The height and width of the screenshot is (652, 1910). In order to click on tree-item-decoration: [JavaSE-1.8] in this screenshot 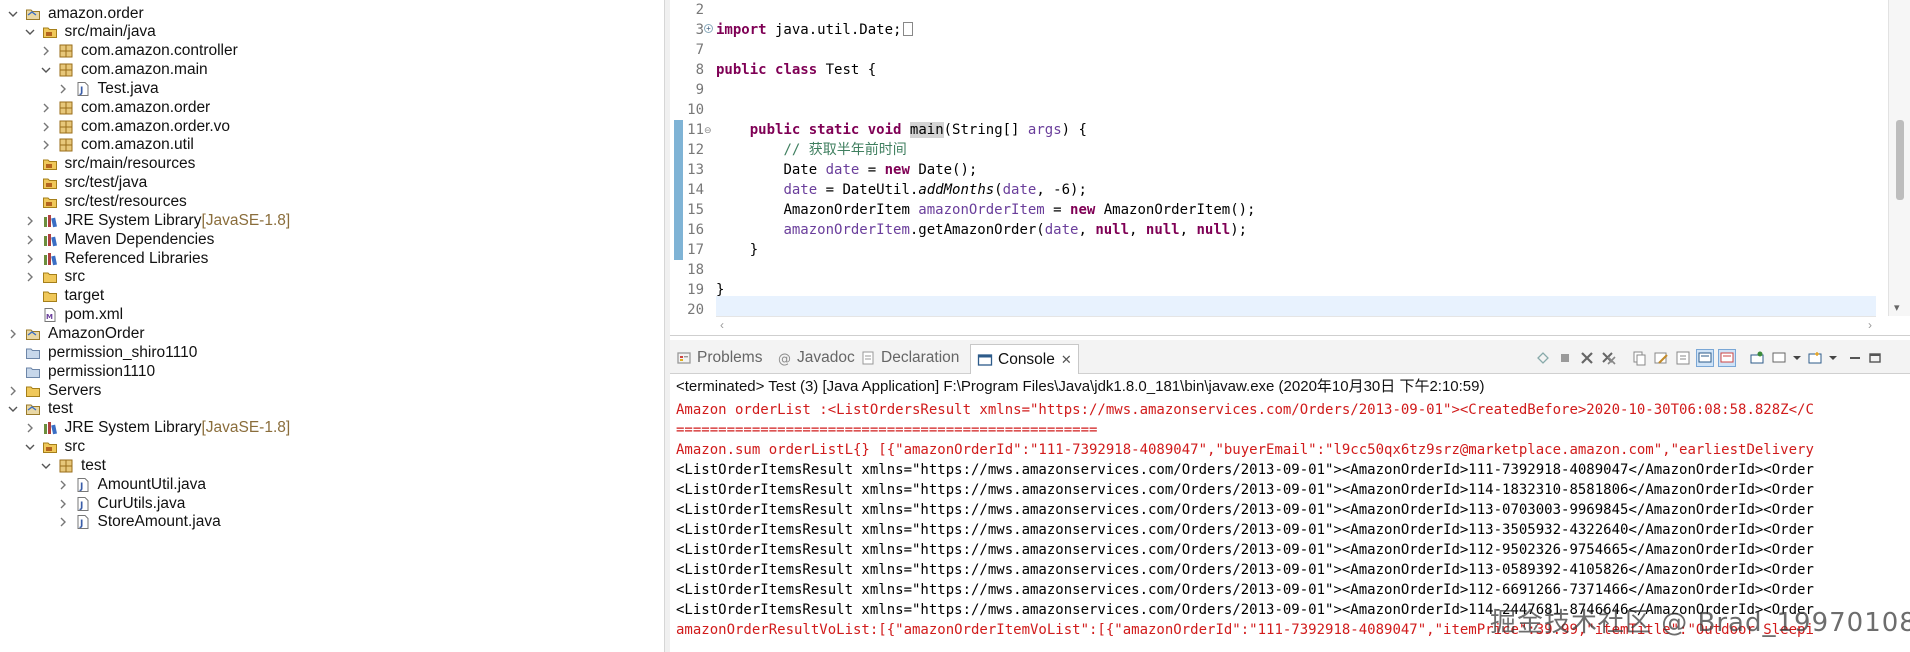, I will do `click(246, 428)`.